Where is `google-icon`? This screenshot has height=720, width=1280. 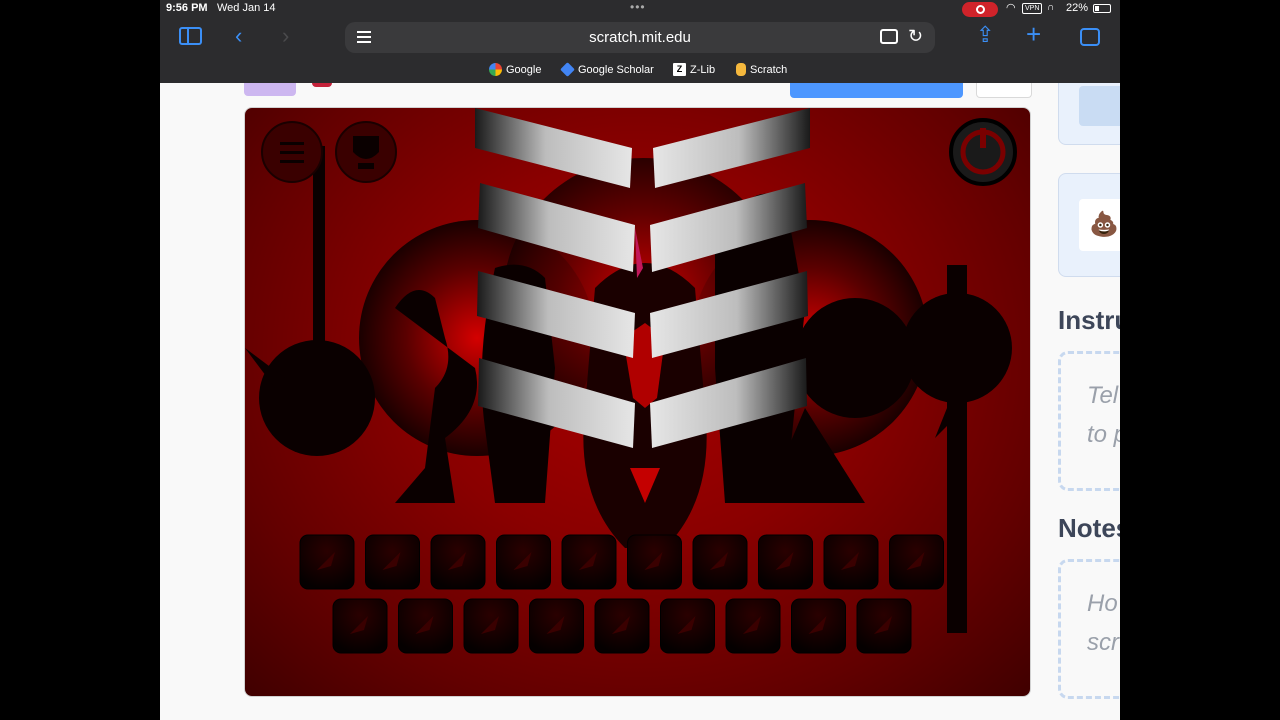 google-icon is located at coordinates (495, 69).